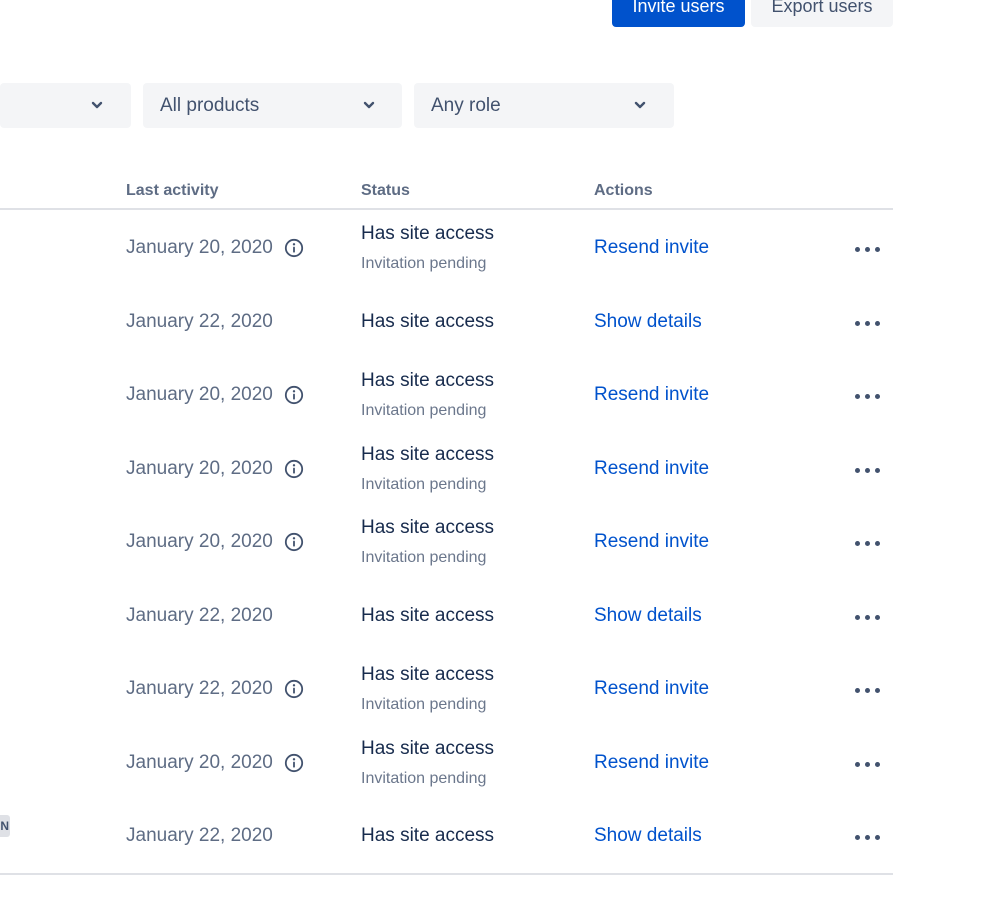 This screenshot has width=999, height=897. I want to click on table-header-divider, so click(446, 209).